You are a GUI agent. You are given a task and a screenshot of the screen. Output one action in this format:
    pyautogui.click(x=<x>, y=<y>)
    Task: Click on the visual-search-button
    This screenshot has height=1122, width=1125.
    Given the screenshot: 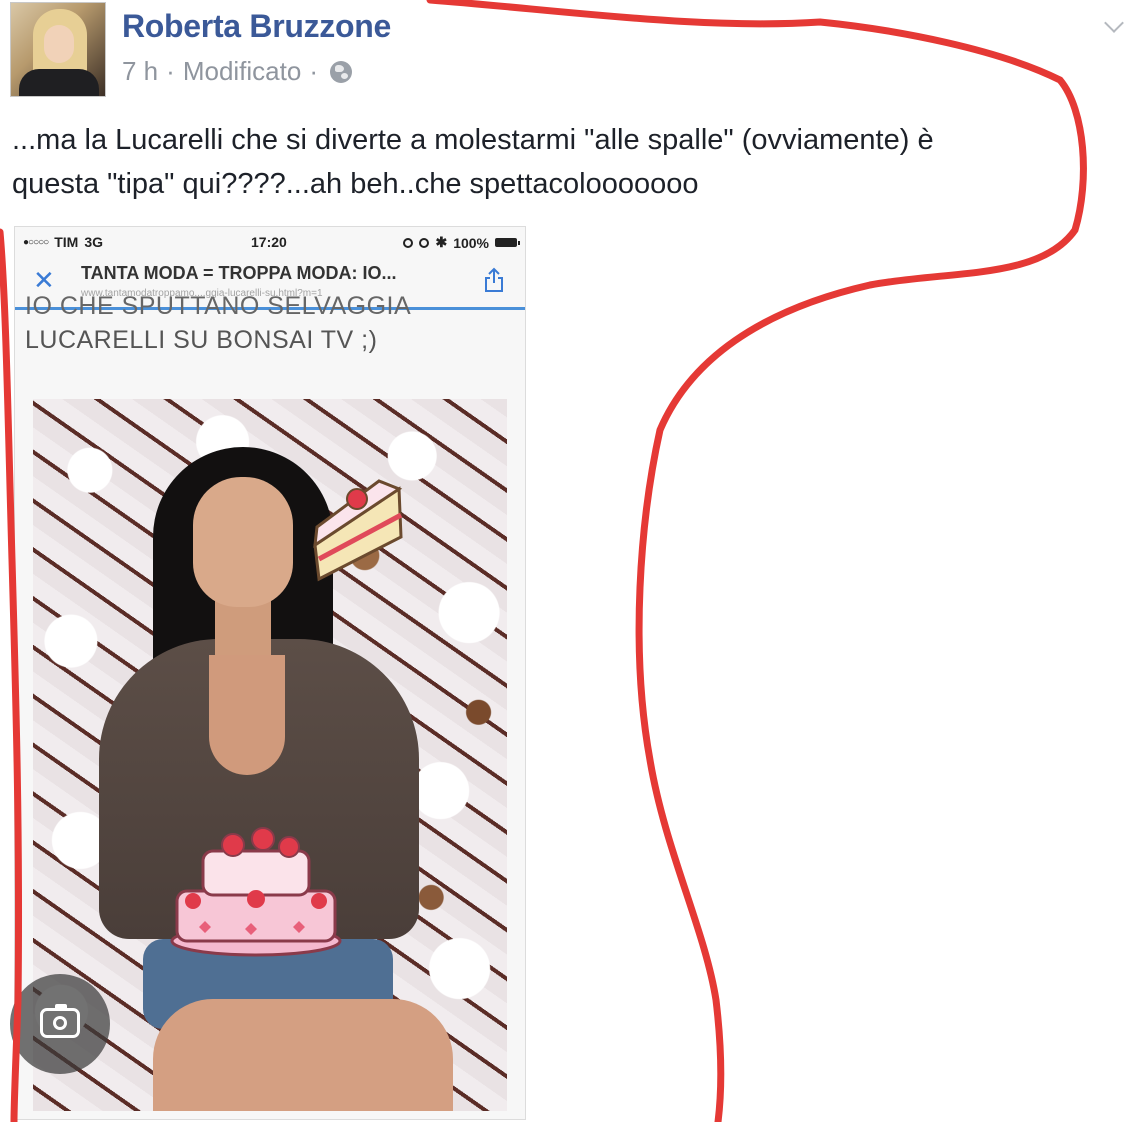 What is the action you would take?
    pyautogui.click(x=60, y=1024)
    